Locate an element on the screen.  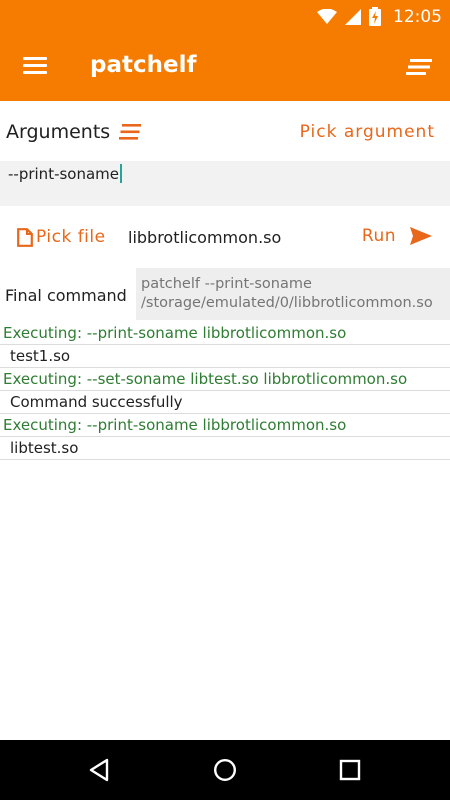
send-icon is located at coordinates (421, 236).